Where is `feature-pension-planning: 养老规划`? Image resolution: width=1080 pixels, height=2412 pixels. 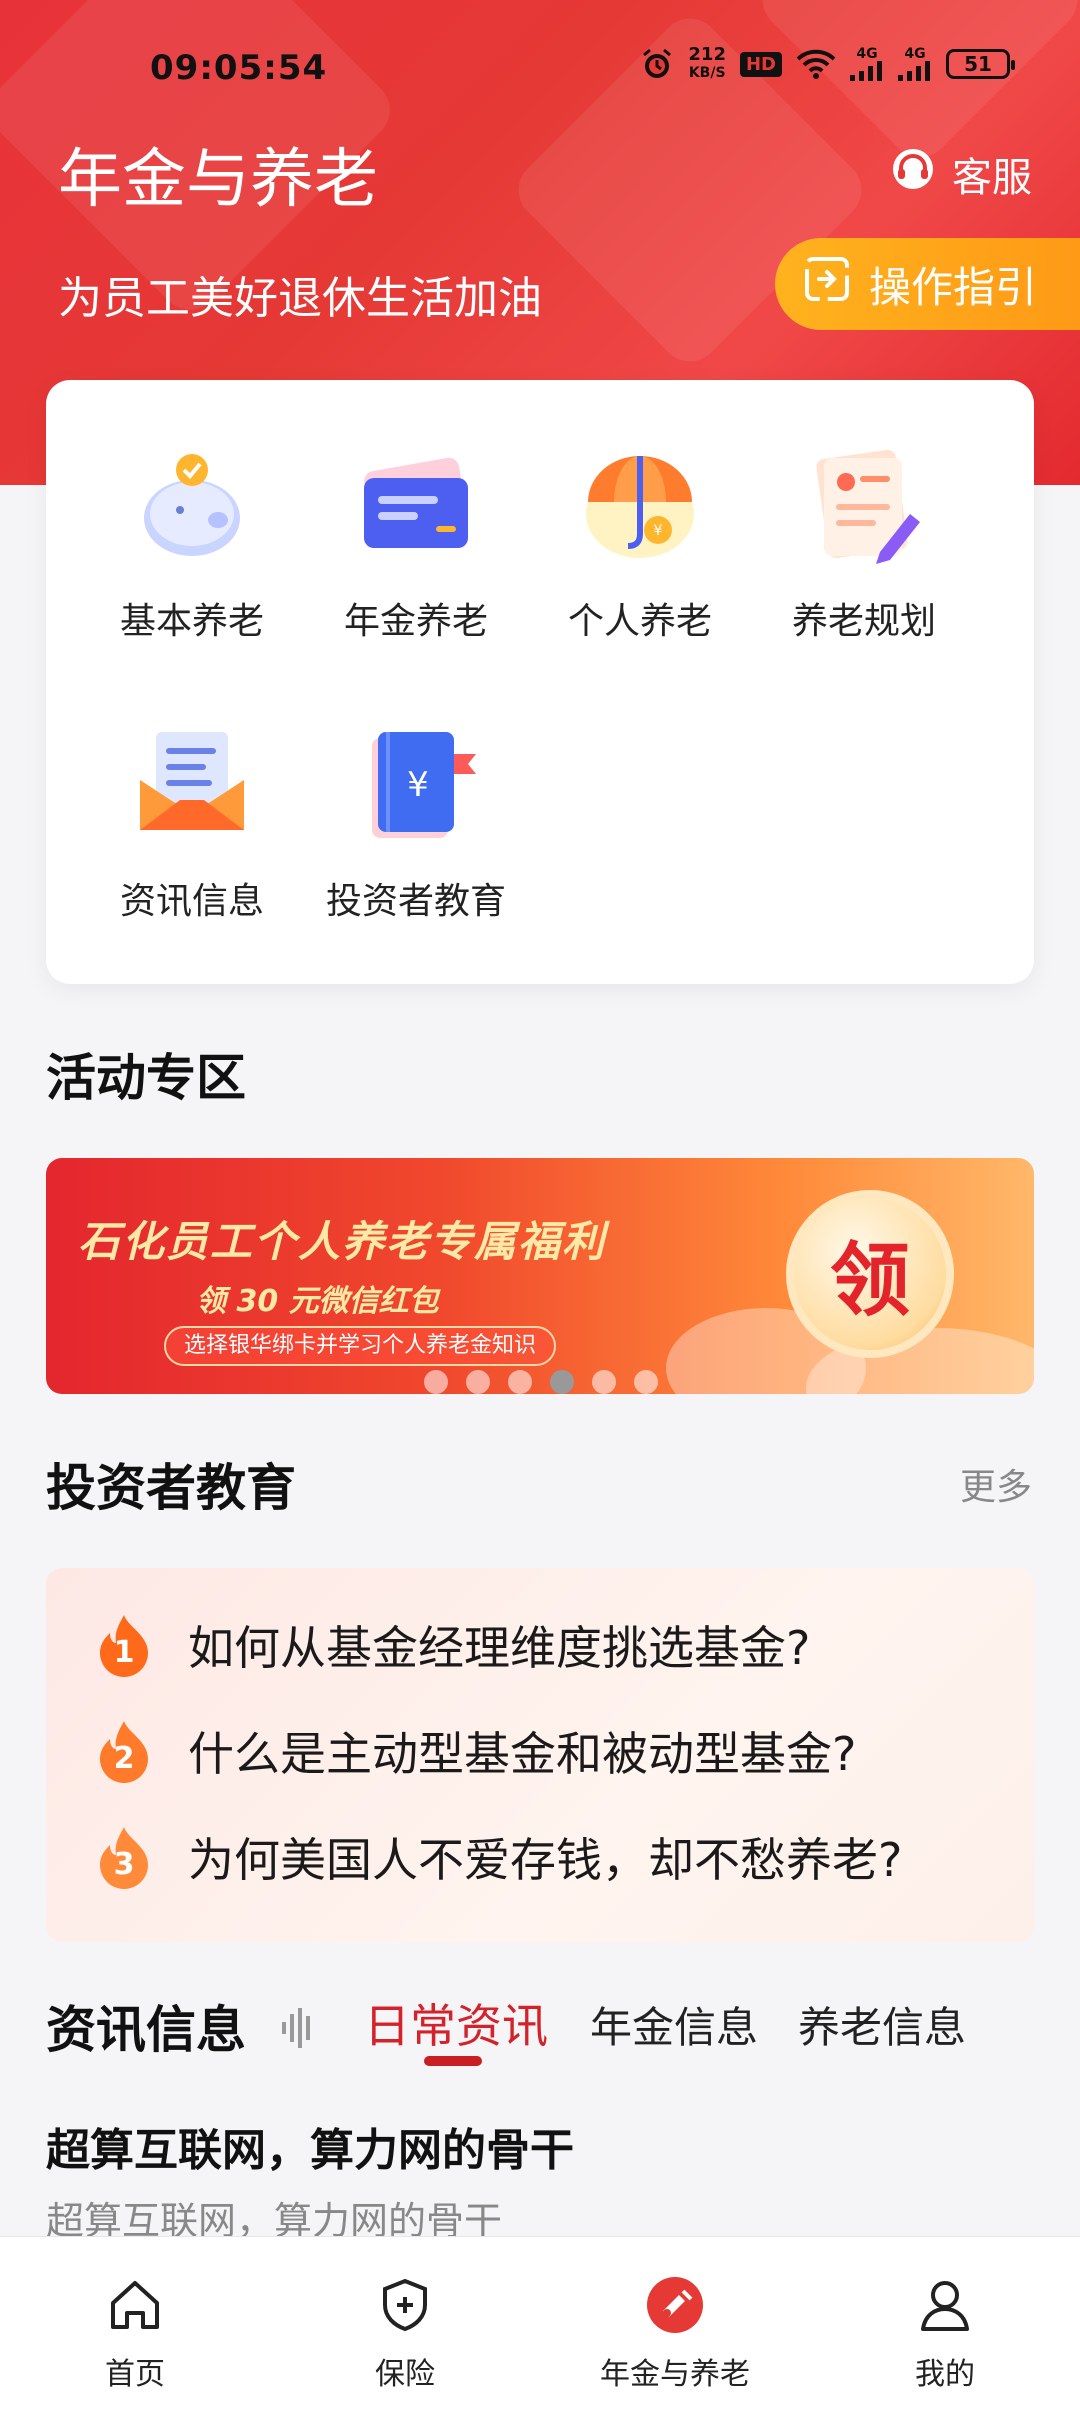 feature-pension-planning: 养老规划 is located at coordinates (864, 511).